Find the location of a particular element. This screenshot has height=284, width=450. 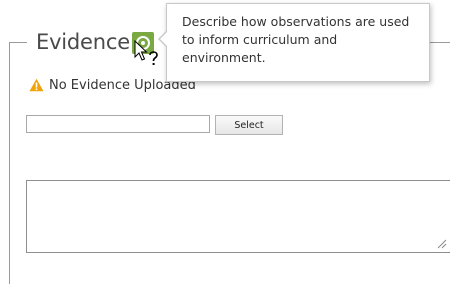

tooltip-pointer-fill is located at coordinates (164, 39).